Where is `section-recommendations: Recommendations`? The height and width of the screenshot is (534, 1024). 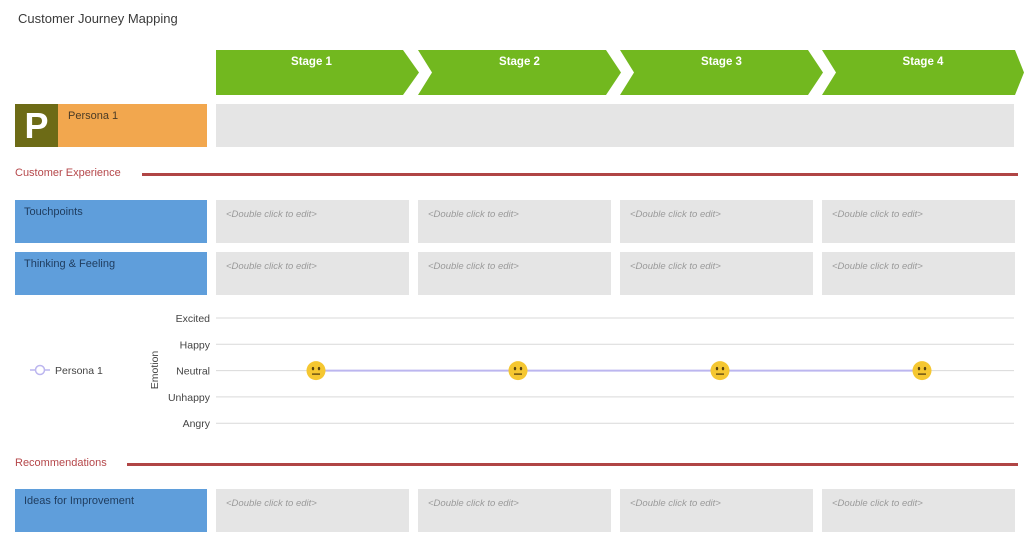 section-recommendations: Recommendations is located at coordinates (516, 464).